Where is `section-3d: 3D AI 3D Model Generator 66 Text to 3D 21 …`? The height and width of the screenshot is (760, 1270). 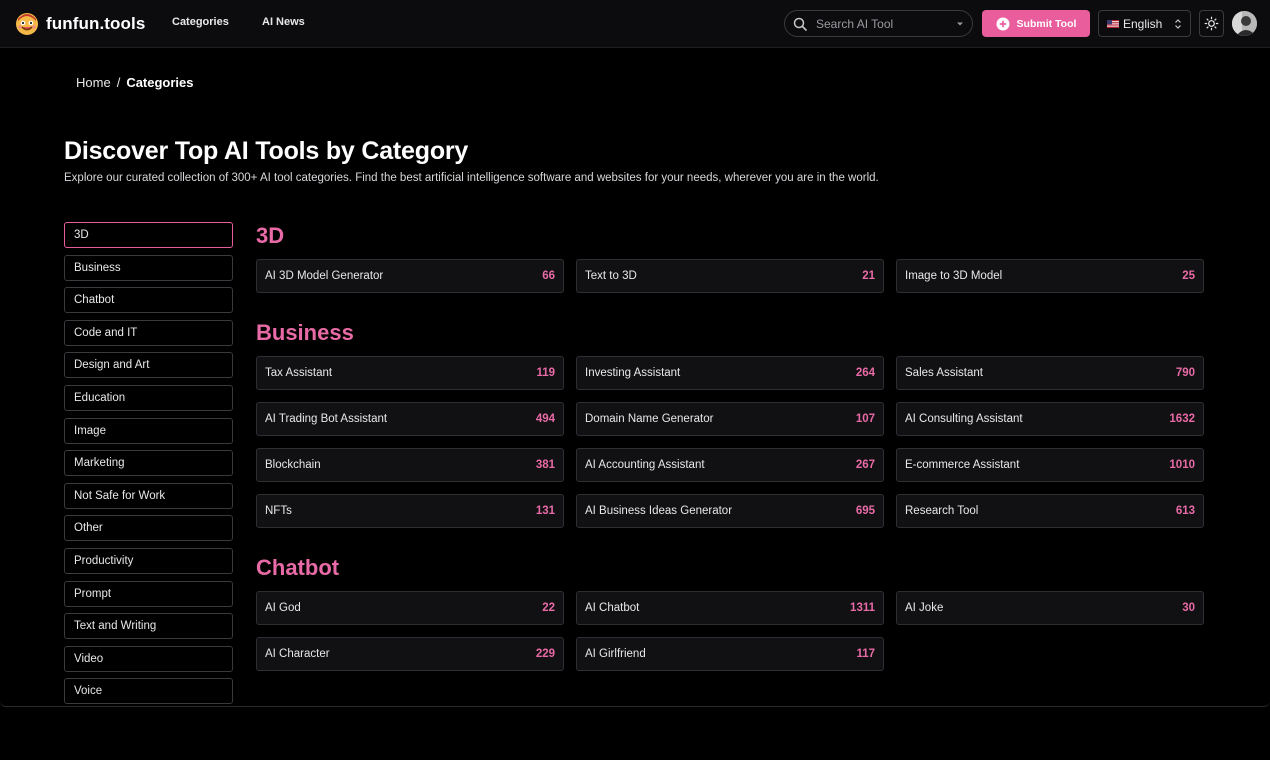 section-3d: 3D AI 3D Model Generator 66 Text to 3D 21 … is located at coordinates (730, 257).